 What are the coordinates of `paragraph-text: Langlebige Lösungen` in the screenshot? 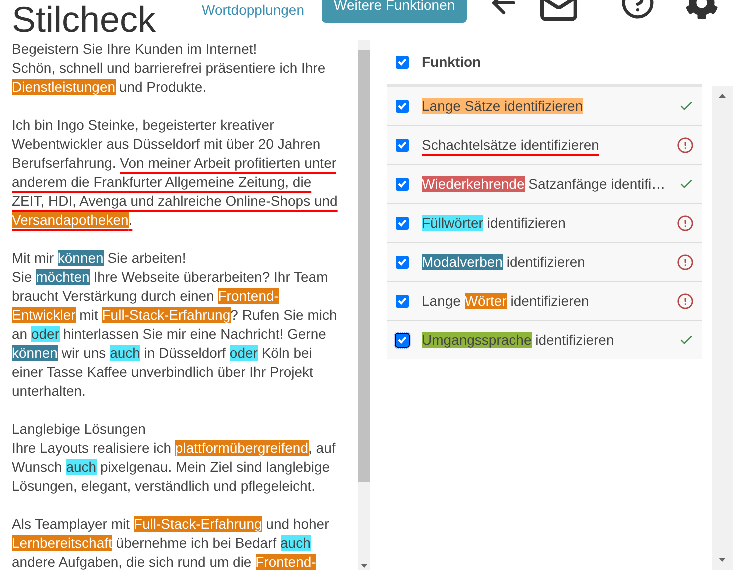 It's located at (79, 429).